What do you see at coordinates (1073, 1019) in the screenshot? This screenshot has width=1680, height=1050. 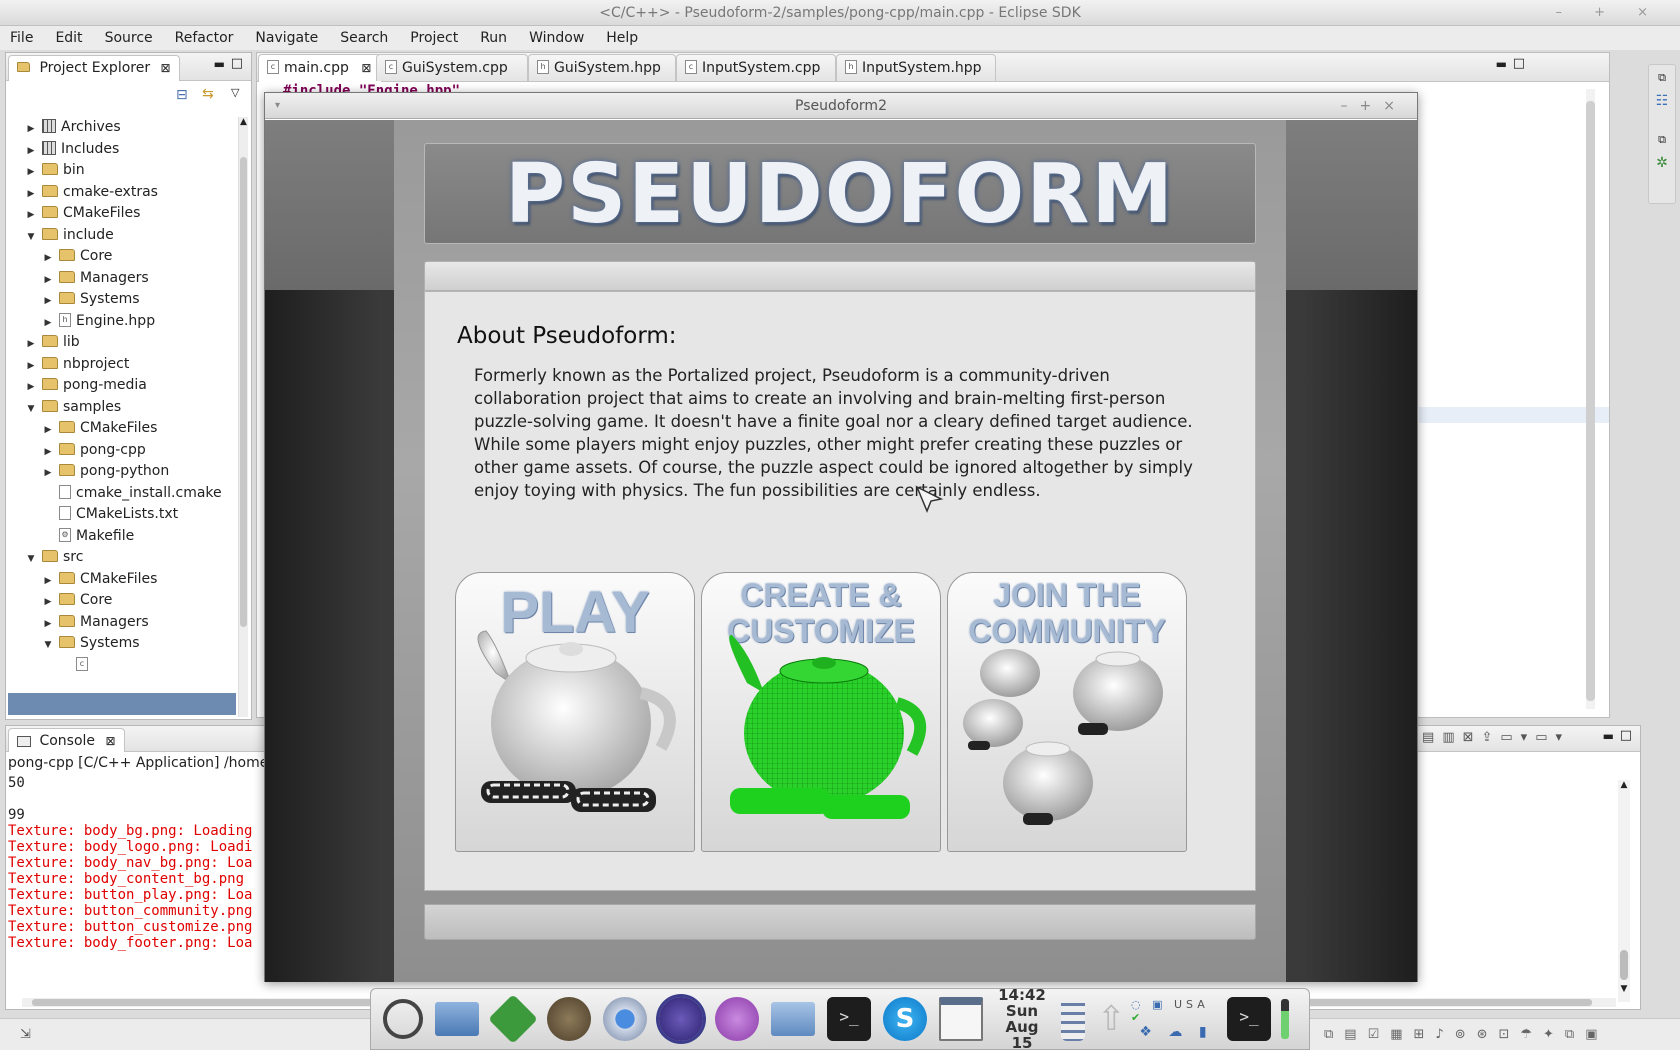 I see `task-list-icon` at bounding box center [1073, 1019].